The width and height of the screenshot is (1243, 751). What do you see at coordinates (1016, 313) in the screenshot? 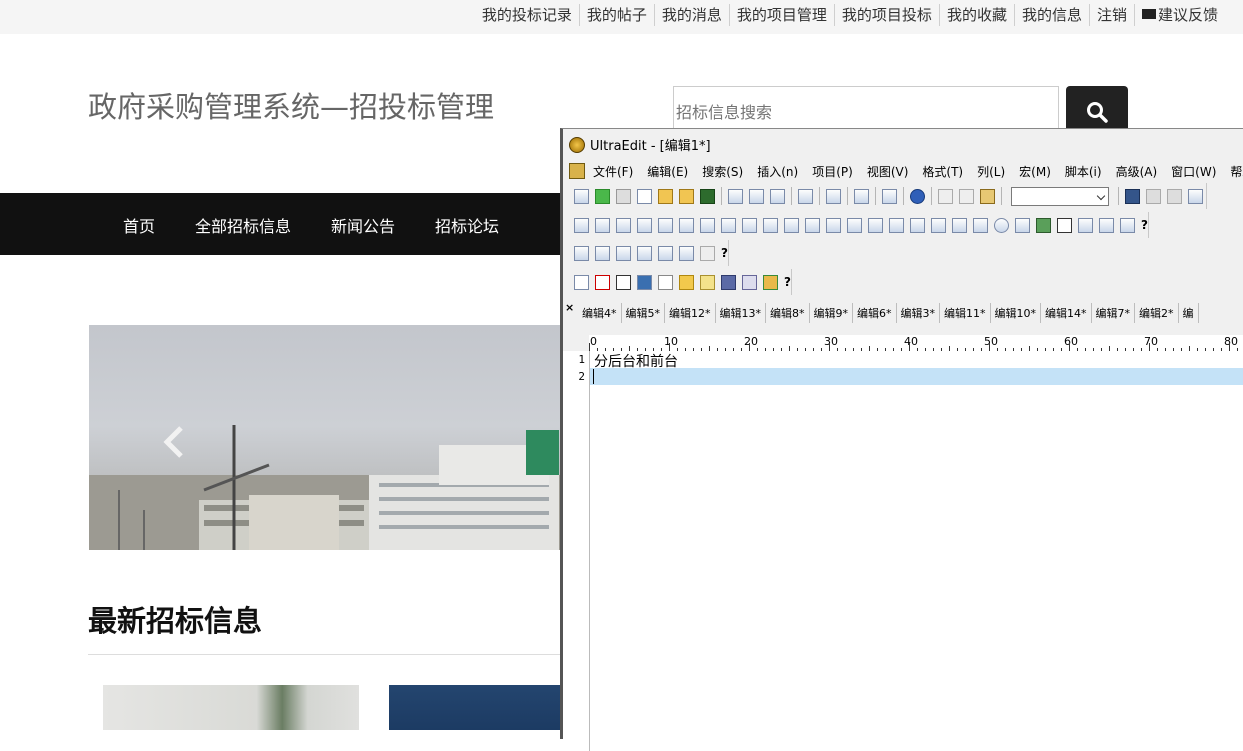
I see `tab-file: 编辑10*` at bounding box center [1016, 313].